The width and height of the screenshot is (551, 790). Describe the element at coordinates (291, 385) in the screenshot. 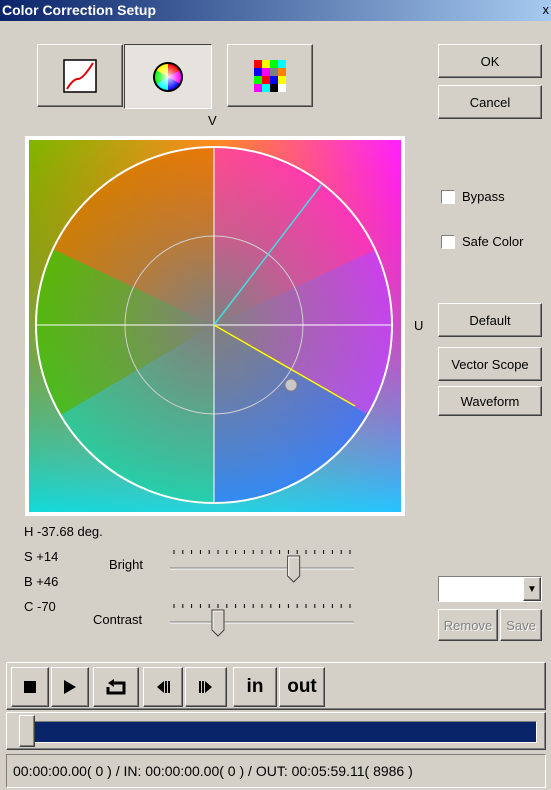

I see `vector-handle` at that location.